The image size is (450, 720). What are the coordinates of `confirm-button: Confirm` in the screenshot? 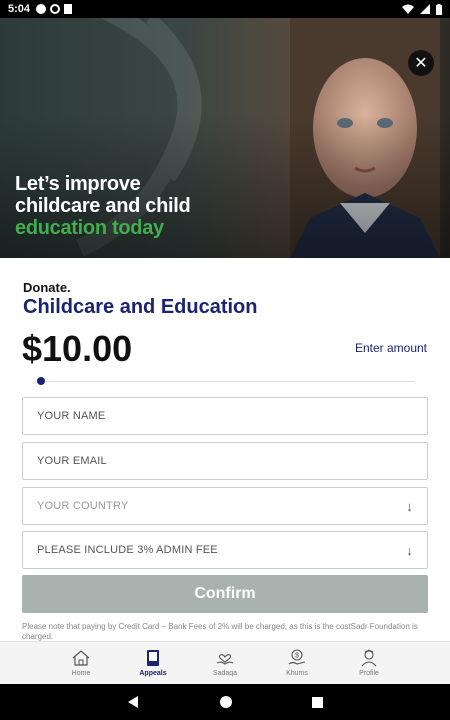 It's located at (225, 594).